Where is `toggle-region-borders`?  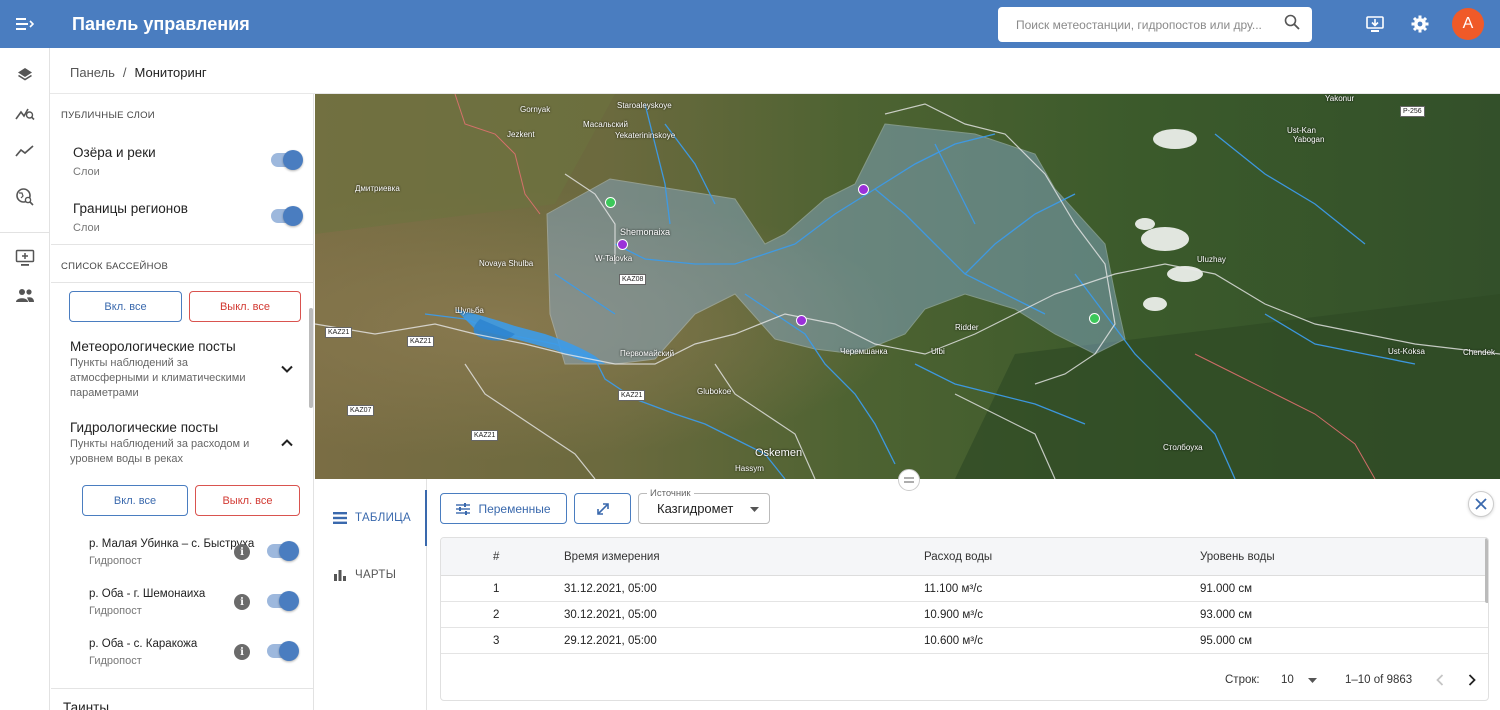 toggle-region-borders is located at coordinates (287, 216).